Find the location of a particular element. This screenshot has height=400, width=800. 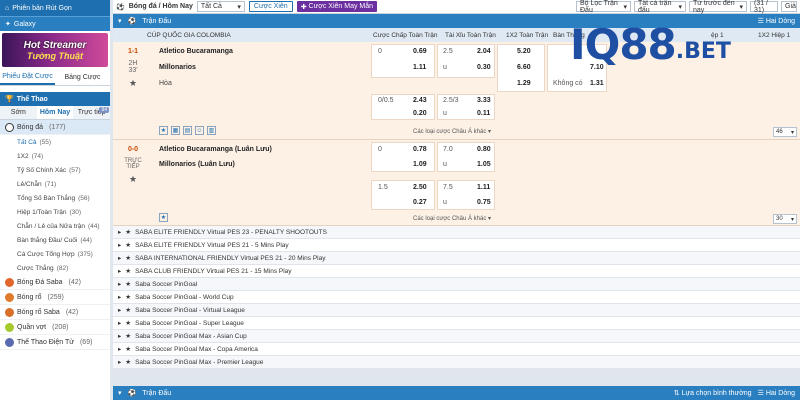

chart-icon: ▥ is located at coordinates (211, 130).